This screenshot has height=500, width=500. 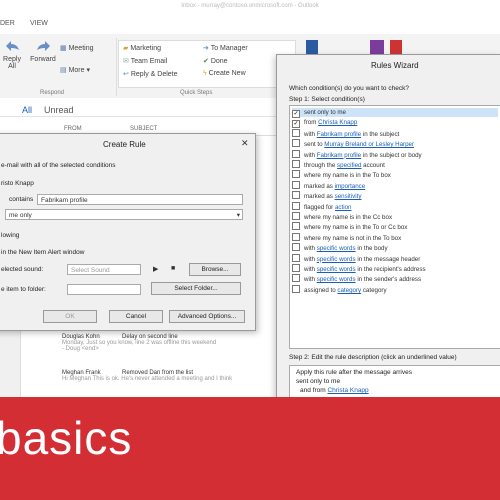 What do you see at coordinates (43, 51) in the screenshot?
I see `forward-button: Forward` at bounding box center [43, 51].